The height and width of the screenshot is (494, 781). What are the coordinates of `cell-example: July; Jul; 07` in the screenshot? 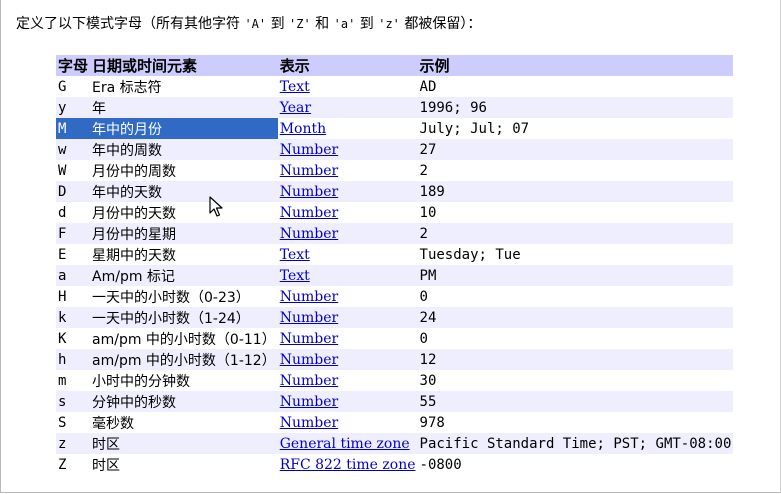 It's located at (576, 128).